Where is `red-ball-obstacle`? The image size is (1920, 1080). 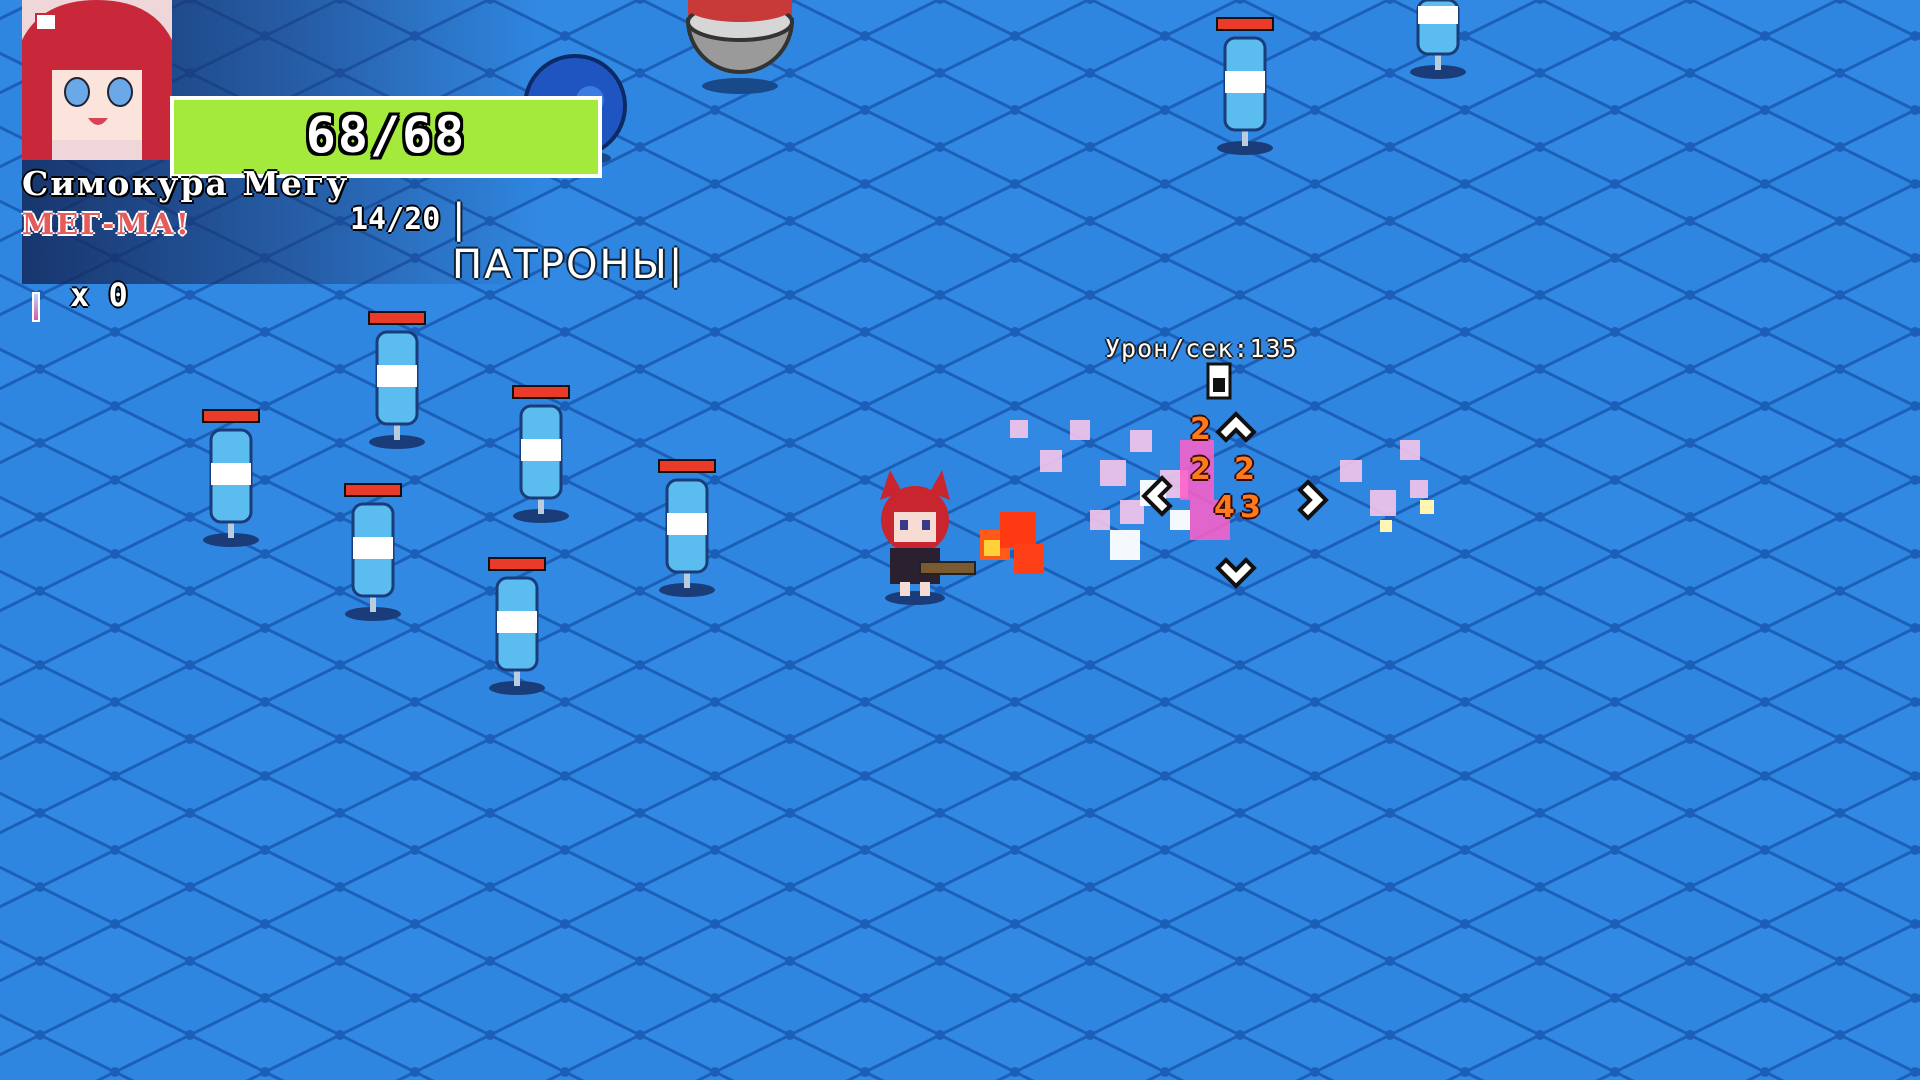 red-ball-obstacle is located at coordinates (740, 47).